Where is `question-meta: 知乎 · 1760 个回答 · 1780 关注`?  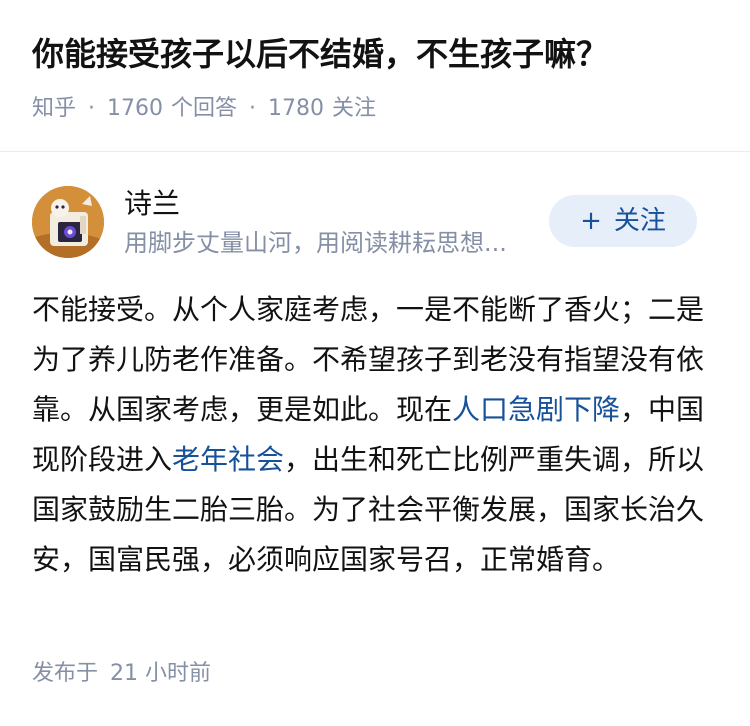 question-meta: 知乎 · 1760 个回答 · 1780 关注 is located at coordinates (204, 109).